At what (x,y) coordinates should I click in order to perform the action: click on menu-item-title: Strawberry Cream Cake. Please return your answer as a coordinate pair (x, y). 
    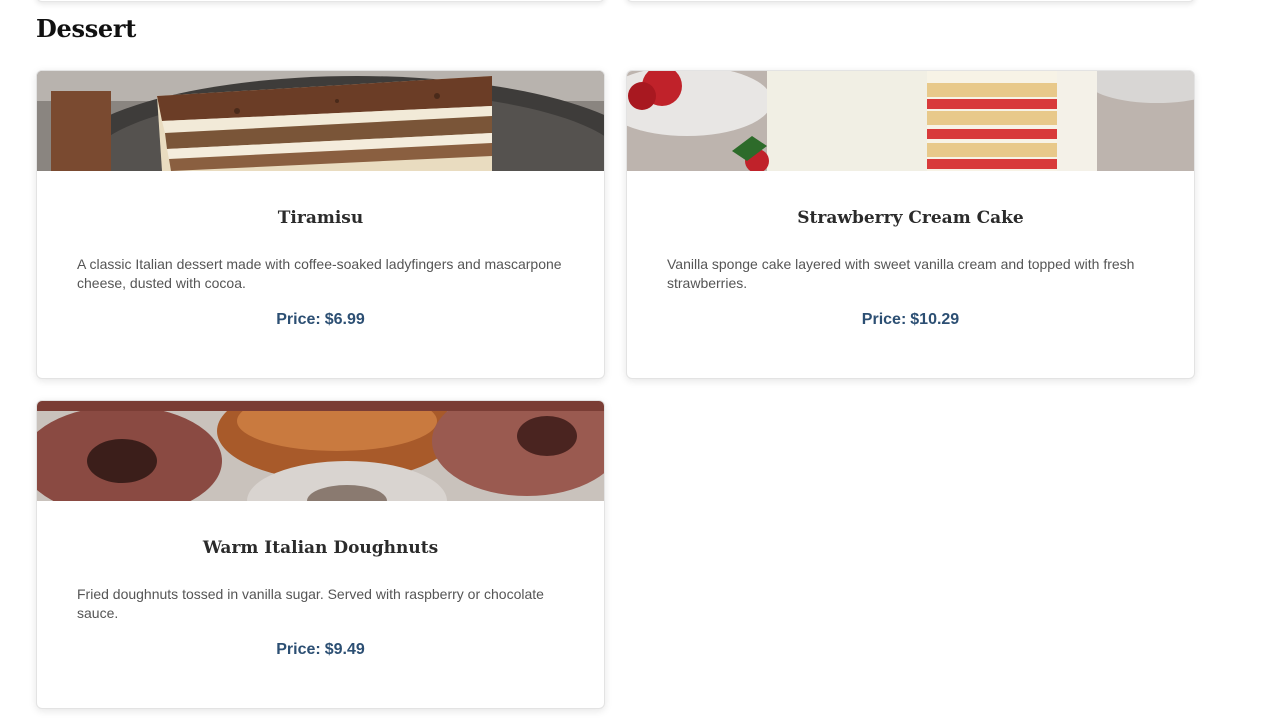
    Looking at the image, I should click on (910, 218).